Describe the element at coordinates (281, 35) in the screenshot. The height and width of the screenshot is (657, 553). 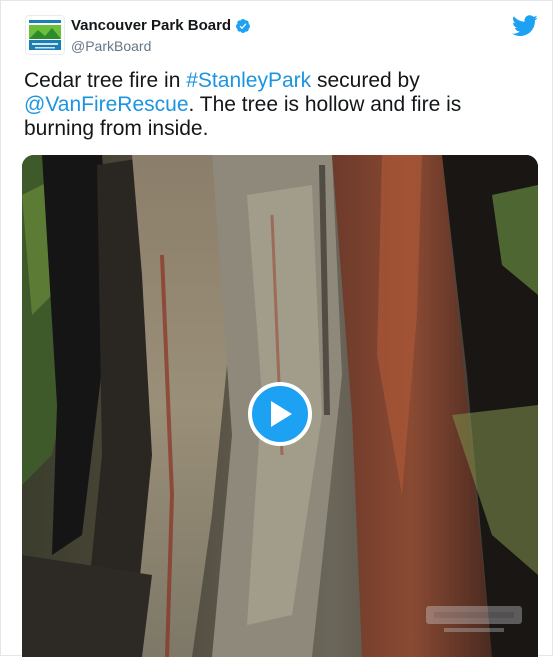
I see `tweet-header: Vancouver Park Board @ParkBoard` at that location.